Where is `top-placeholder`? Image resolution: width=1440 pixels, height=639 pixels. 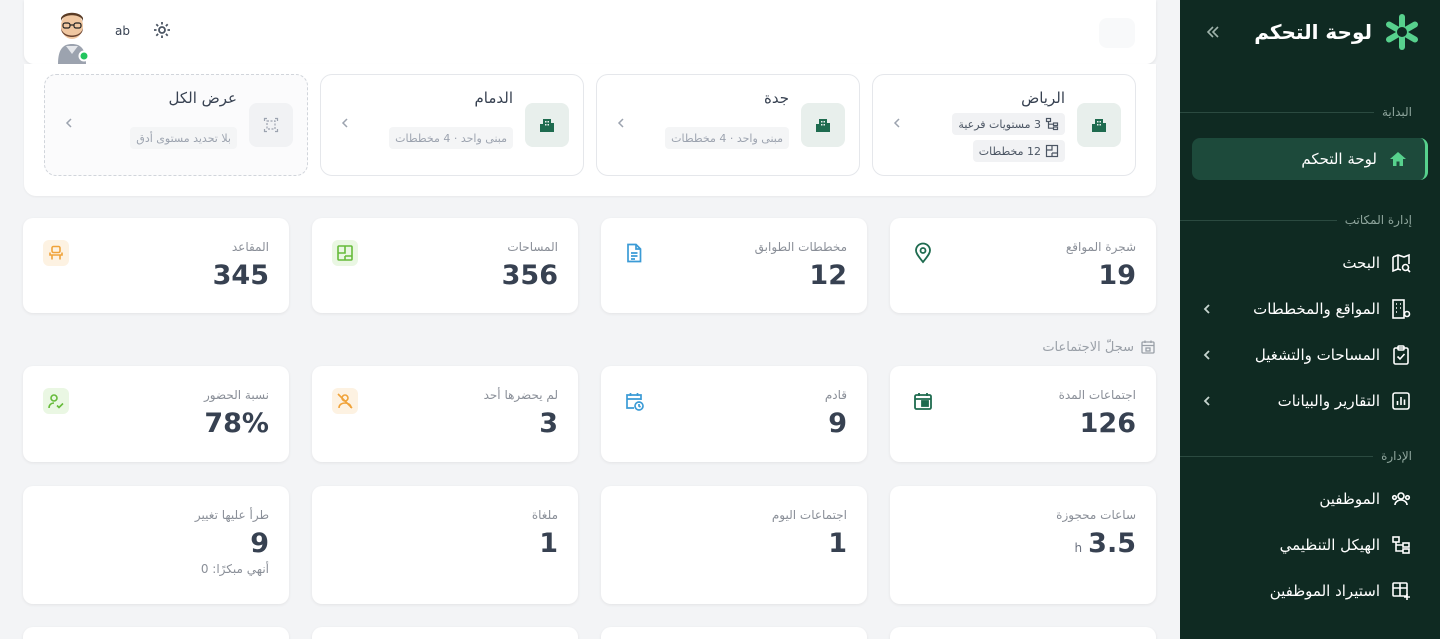
top-placeholder is located at coordinates (1117, 33).